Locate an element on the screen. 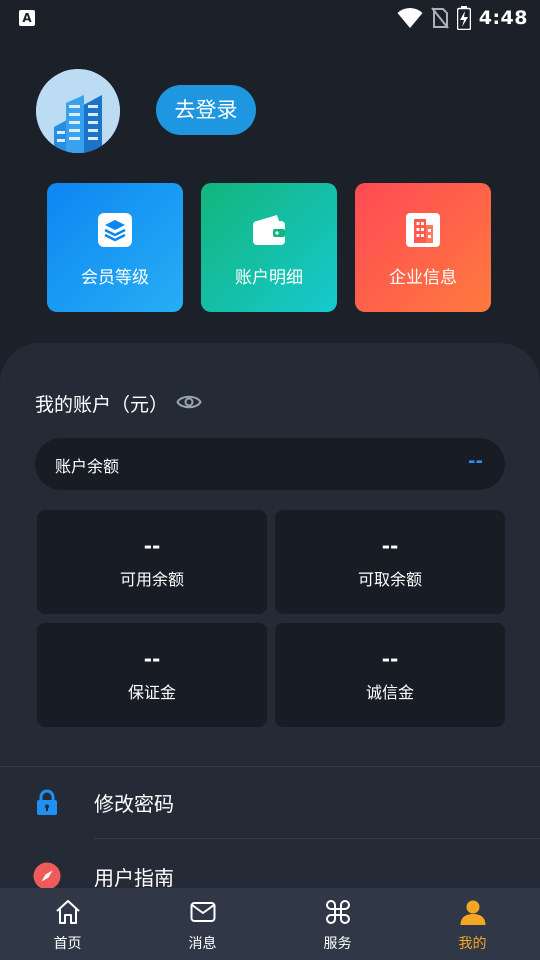 This screenshot has width=540, height=960. nav-mine-label: 我的 is located at coordinates (472, 944).